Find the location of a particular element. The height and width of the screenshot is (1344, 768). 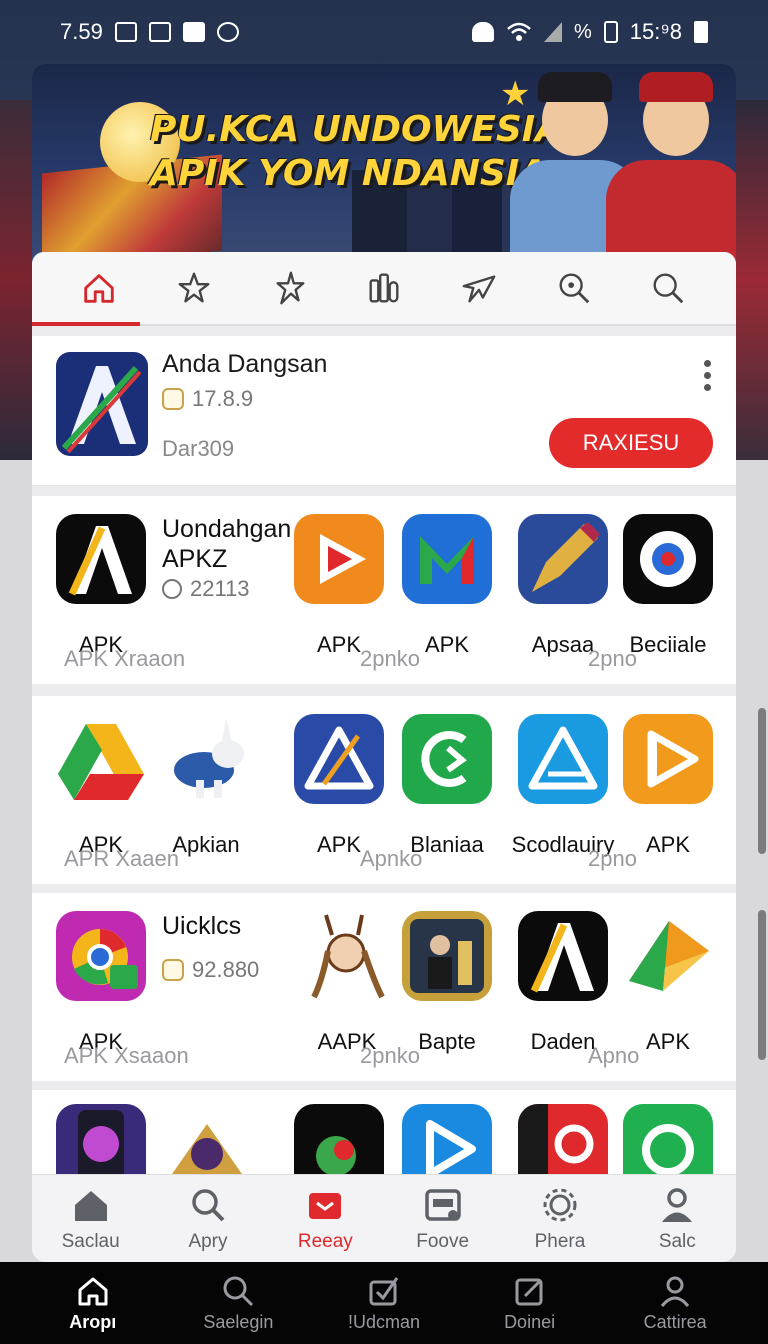

rating-icon is located at coordinates (172, 589).